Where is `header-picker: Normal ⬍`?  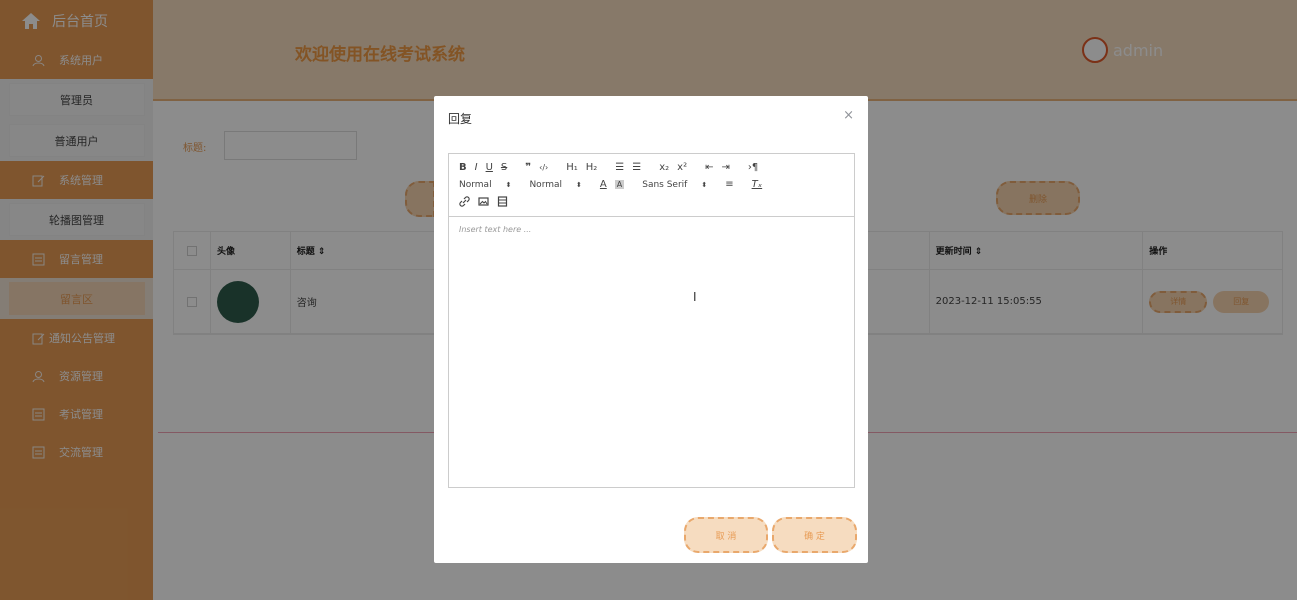
header-picker: Normal ⬍ is located at coordinates (555, 185).